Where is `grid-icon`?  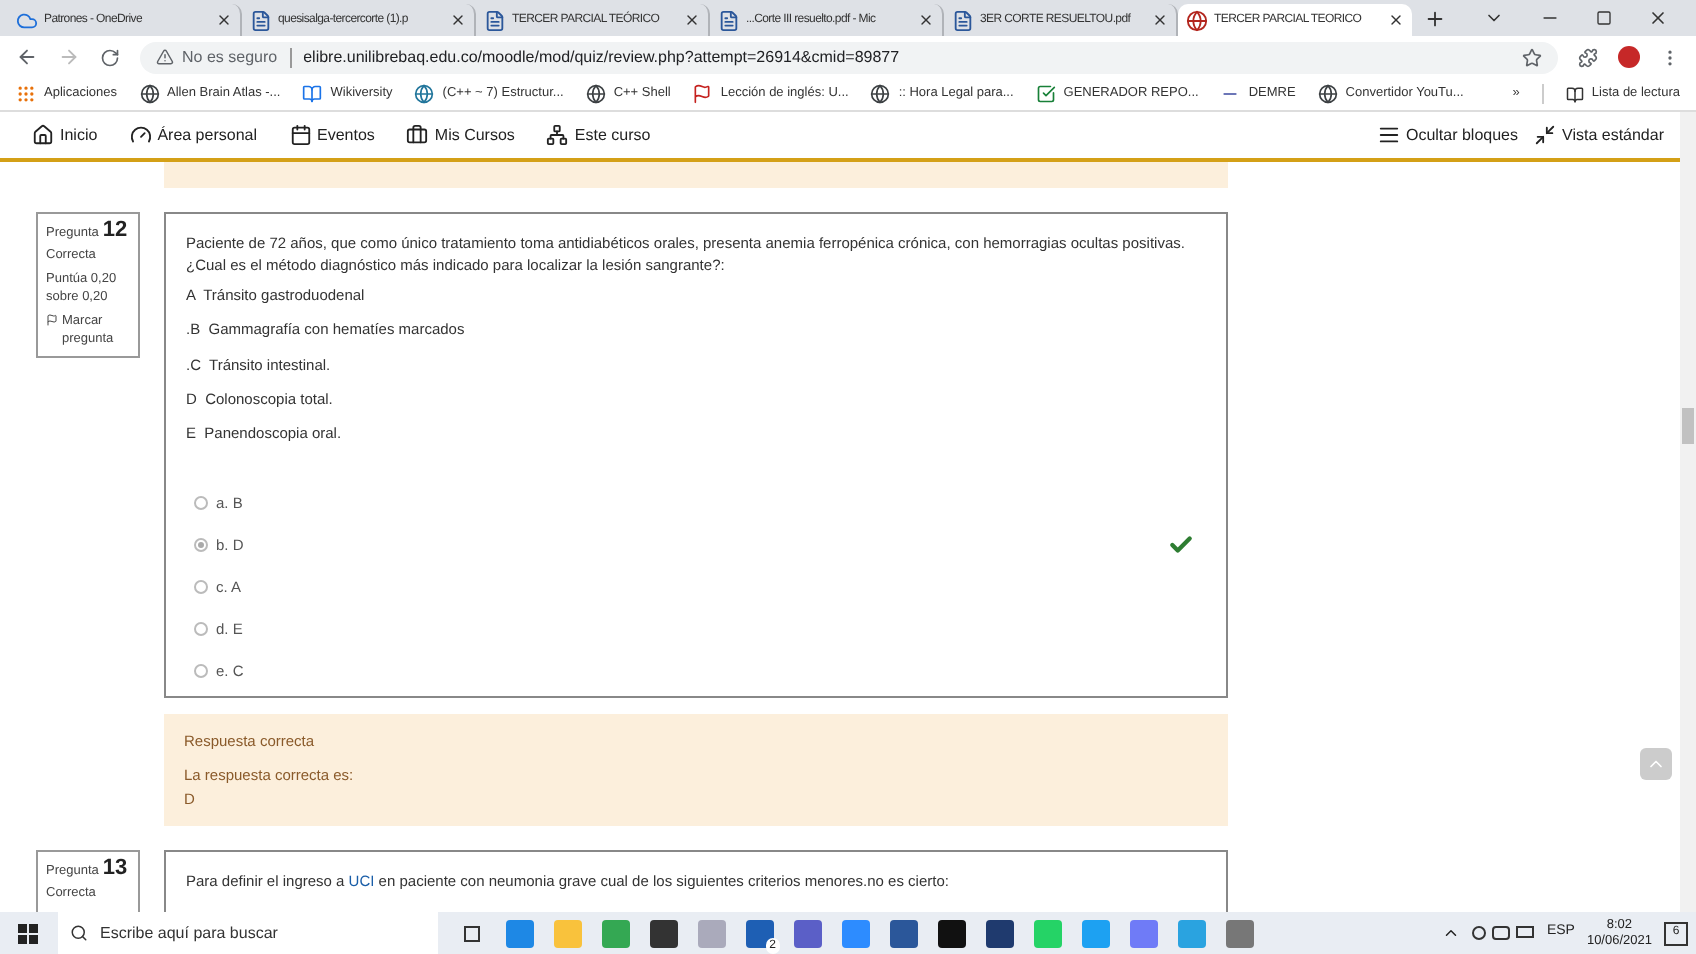 grid-icon is located at coordinates (26, 94).